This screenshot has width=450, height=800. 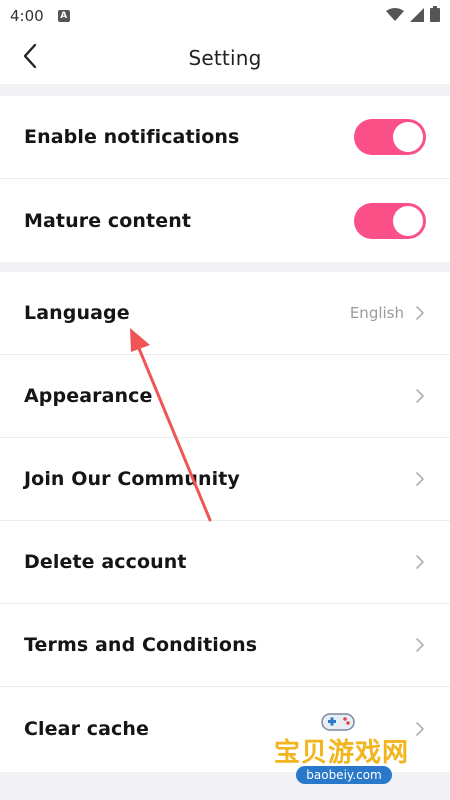 I want to click on language-value: English, so click(x=376, y=313).